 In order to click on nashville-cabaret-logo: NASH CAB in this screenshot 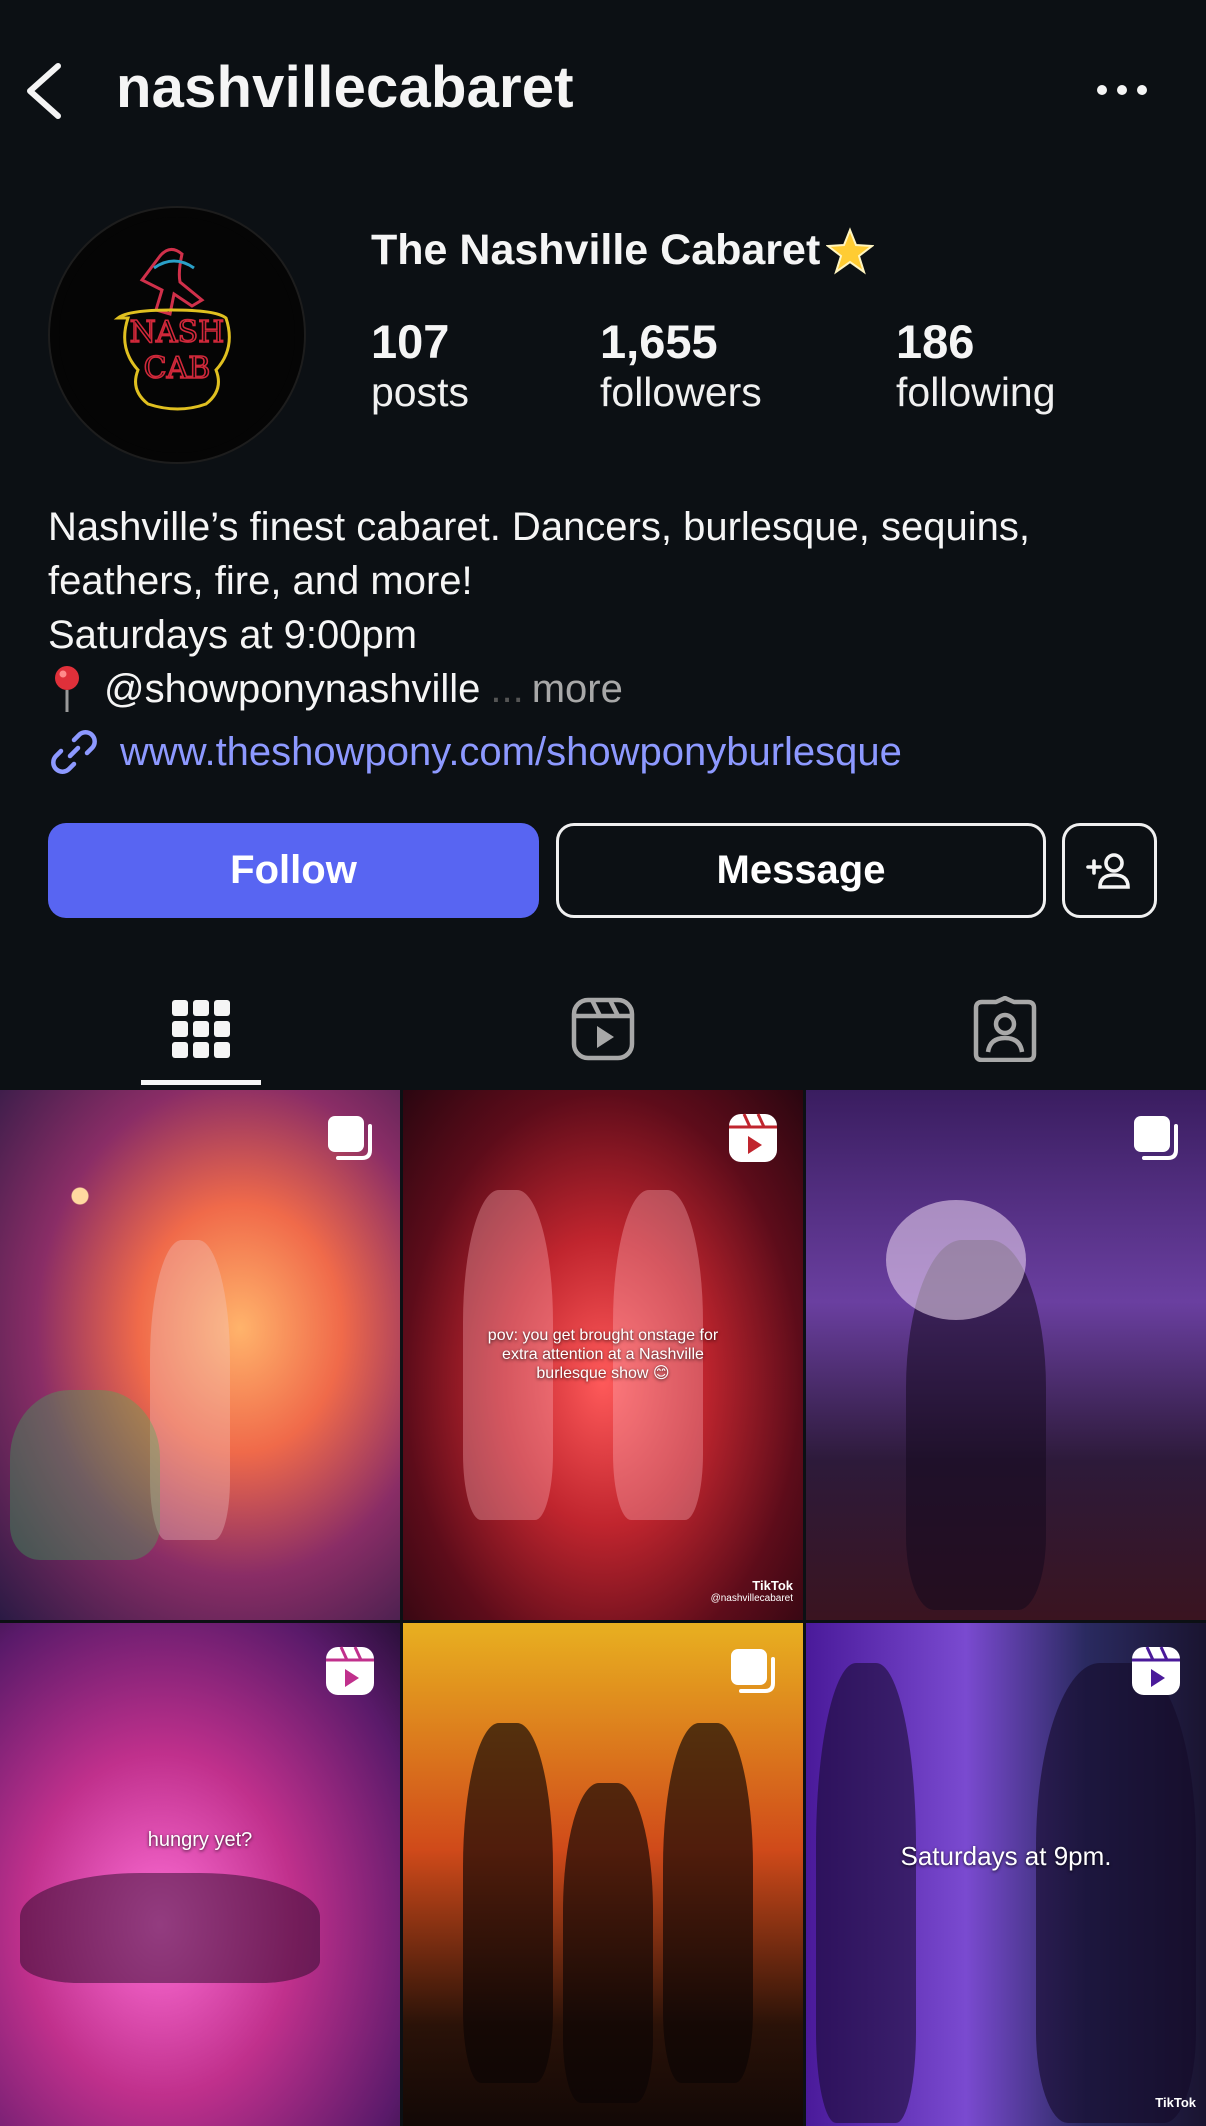, I will do `click(177, 335)`.